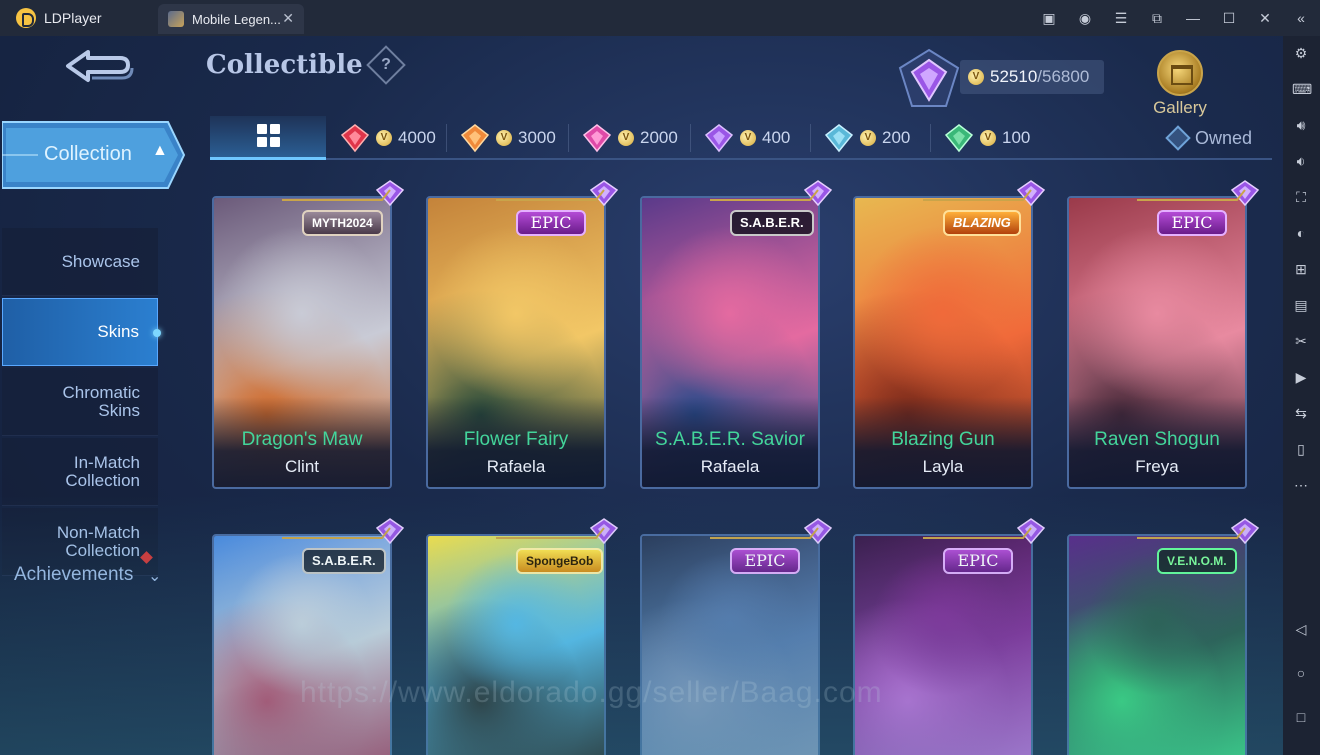 The image size is (1320, 755). I want to click on more-icon: ⋯, so click(1301, 485).